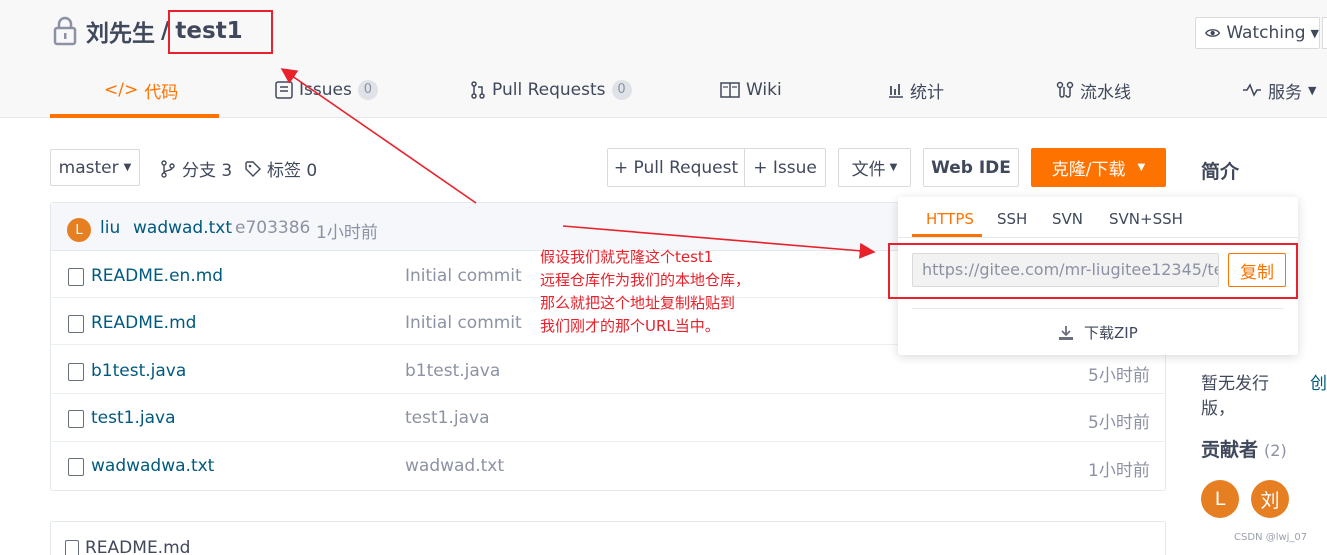 Image resolution: width=1327 pixels, height=555 pixels. Describe the element at coordinates (1230, 450) in the screenshot. I see `contributors-title: 贡献者` at that location.